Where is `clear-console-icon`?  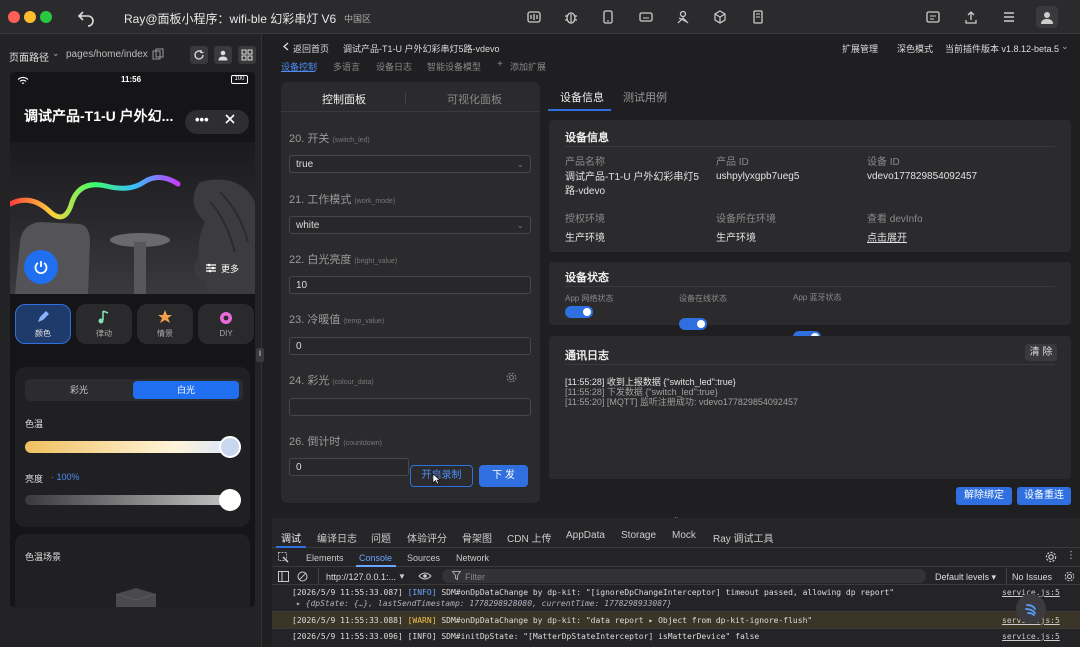
clear-console-icon is located at coordinates (302, 576).